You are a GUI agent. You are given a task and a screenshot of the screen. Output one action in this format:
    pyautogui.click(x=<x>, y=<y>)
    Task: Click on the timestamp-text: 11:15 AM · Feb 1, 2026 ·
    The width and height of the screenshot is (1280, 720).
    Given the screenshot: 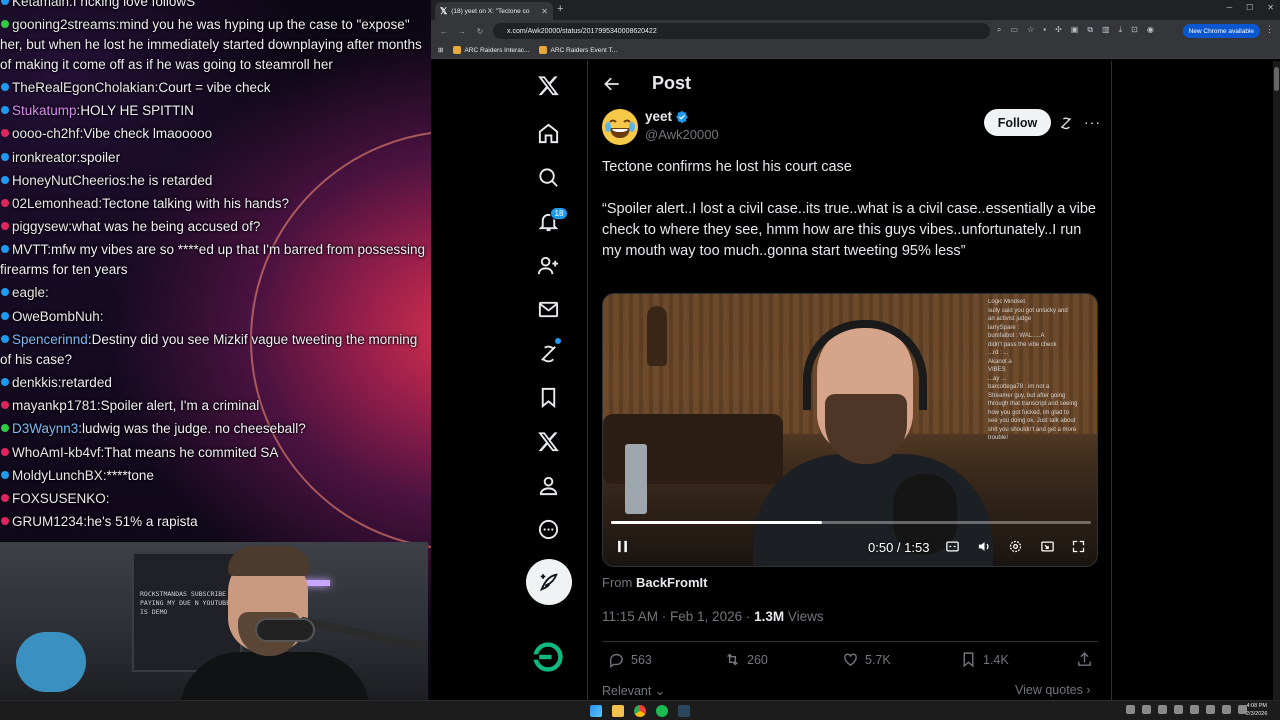 What is the action you would take?
    pyautogui.click(x=678, y=616)
    